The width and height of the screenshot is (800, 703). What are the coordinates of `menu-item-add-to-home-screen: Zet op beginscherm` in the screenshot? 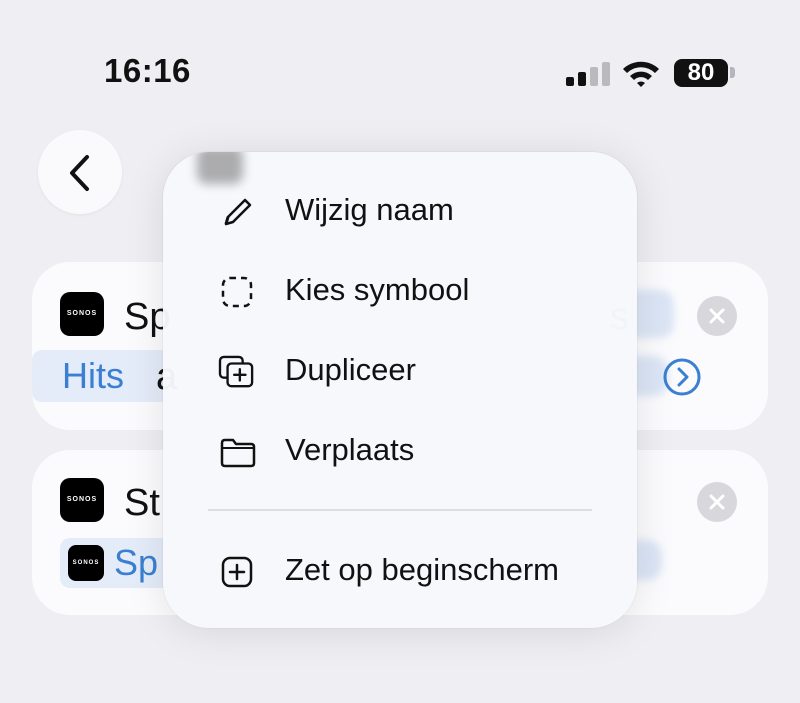 It's located at (400, 571).